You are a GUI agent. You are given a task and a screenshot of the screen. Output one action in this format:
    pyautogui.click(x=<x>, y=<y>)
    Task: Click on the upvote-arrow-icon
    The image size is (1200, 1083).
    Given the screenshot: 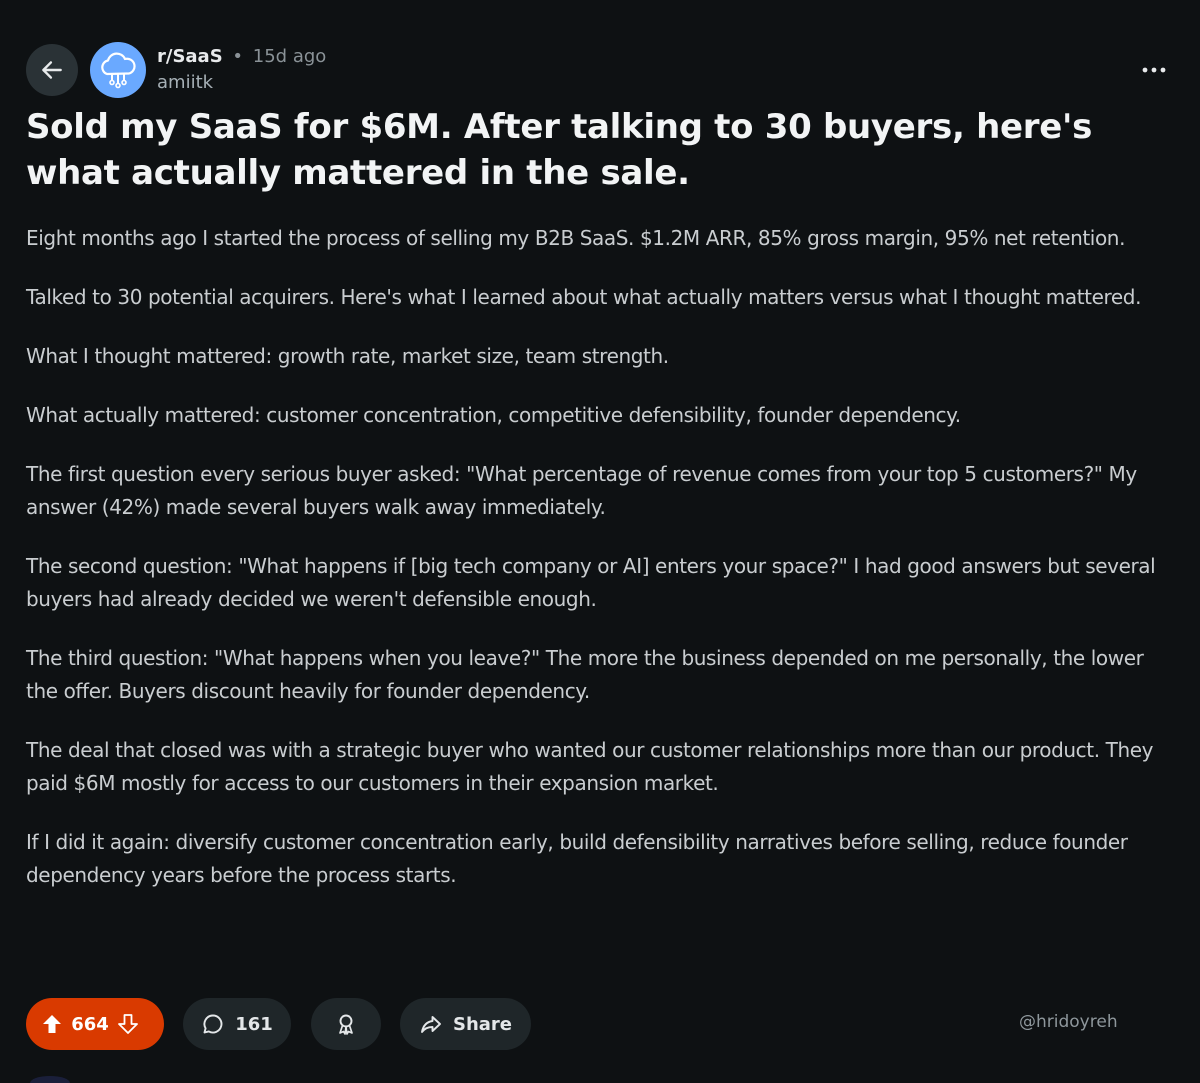 What is the action you would take?
    pyautogui.click(x=52, y=1024)
    